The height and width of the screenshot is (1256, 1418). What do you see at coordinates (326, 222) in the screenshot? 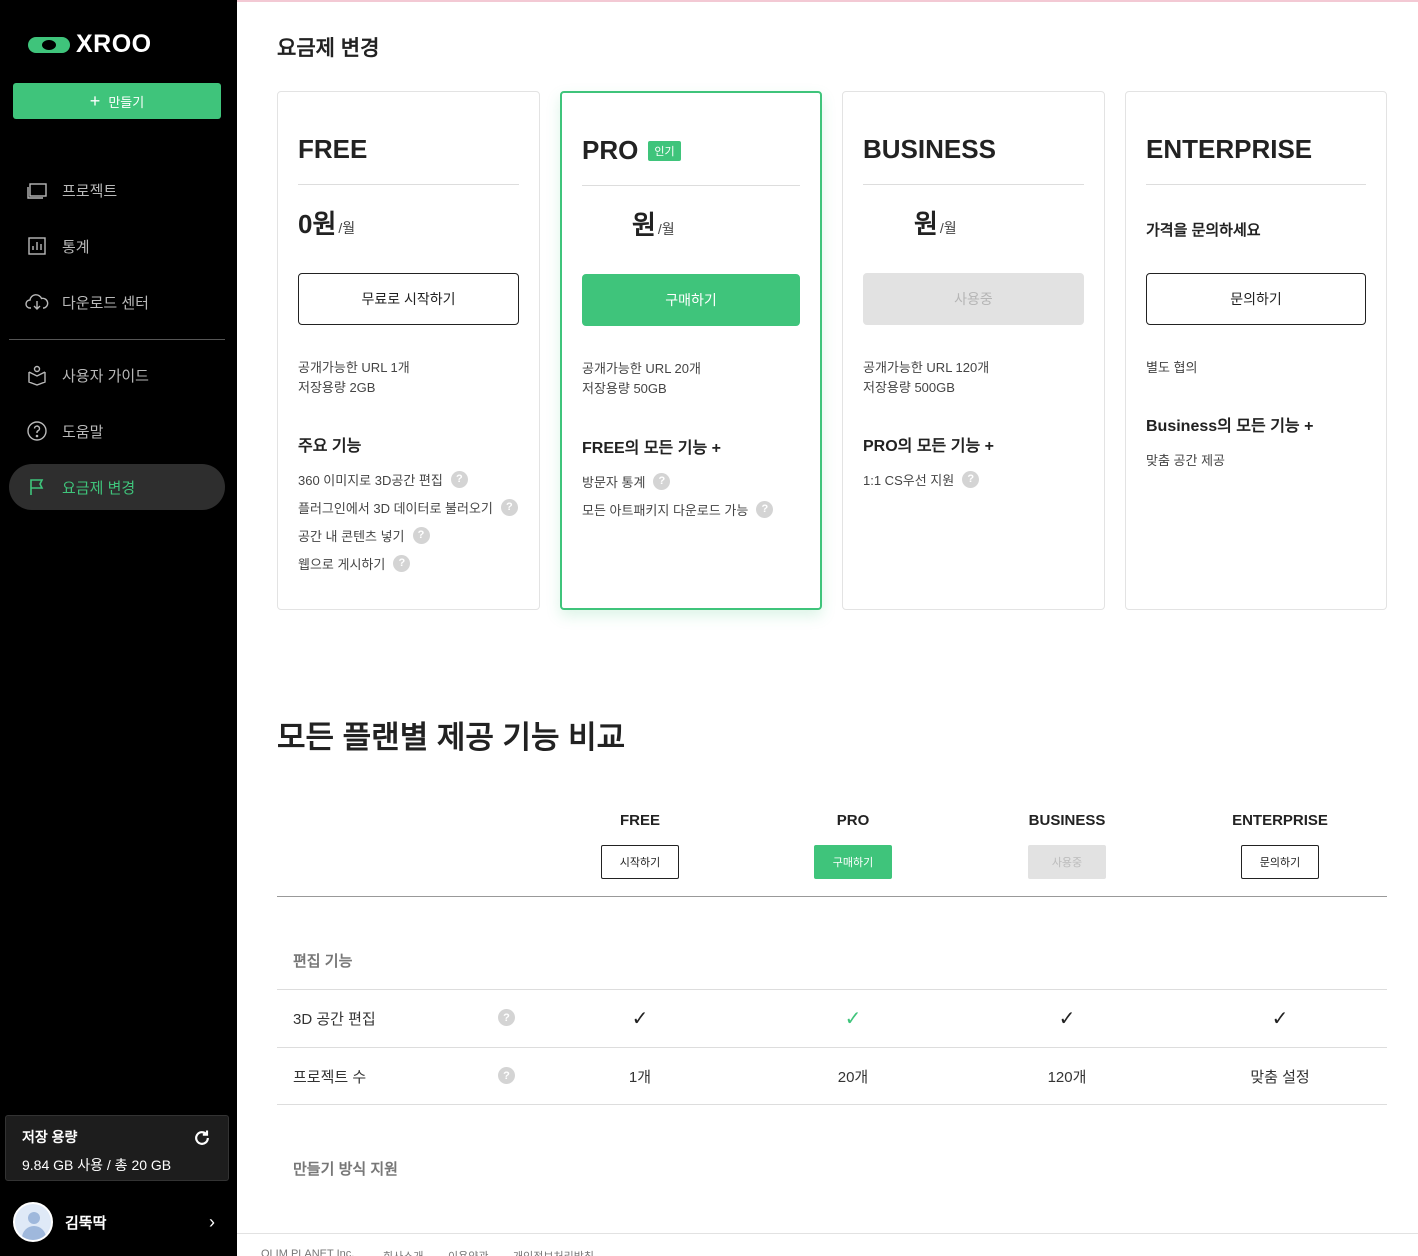
I see `plan-price: 0원/월` at bounding box center [326, 222].